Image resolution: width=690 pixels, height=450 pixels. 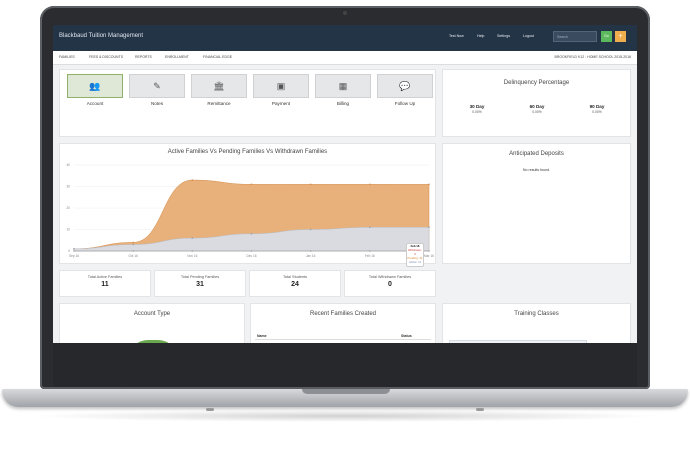 What do you see at coordinates (345, 13) in the screenshot?
I see `camera` at bounding box center [345, 13].